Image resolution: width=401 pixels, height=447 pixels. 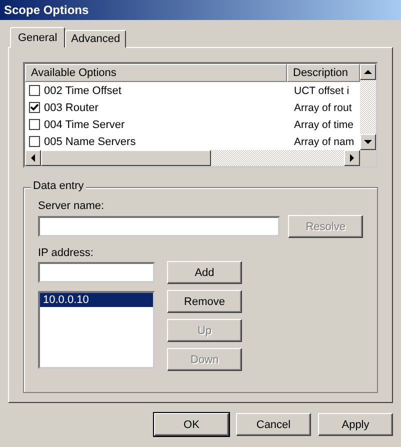 What do you see at coordinates (95, 39) in the screenshot?
I see `tab: Advanced` at bounding box center [95, 39].